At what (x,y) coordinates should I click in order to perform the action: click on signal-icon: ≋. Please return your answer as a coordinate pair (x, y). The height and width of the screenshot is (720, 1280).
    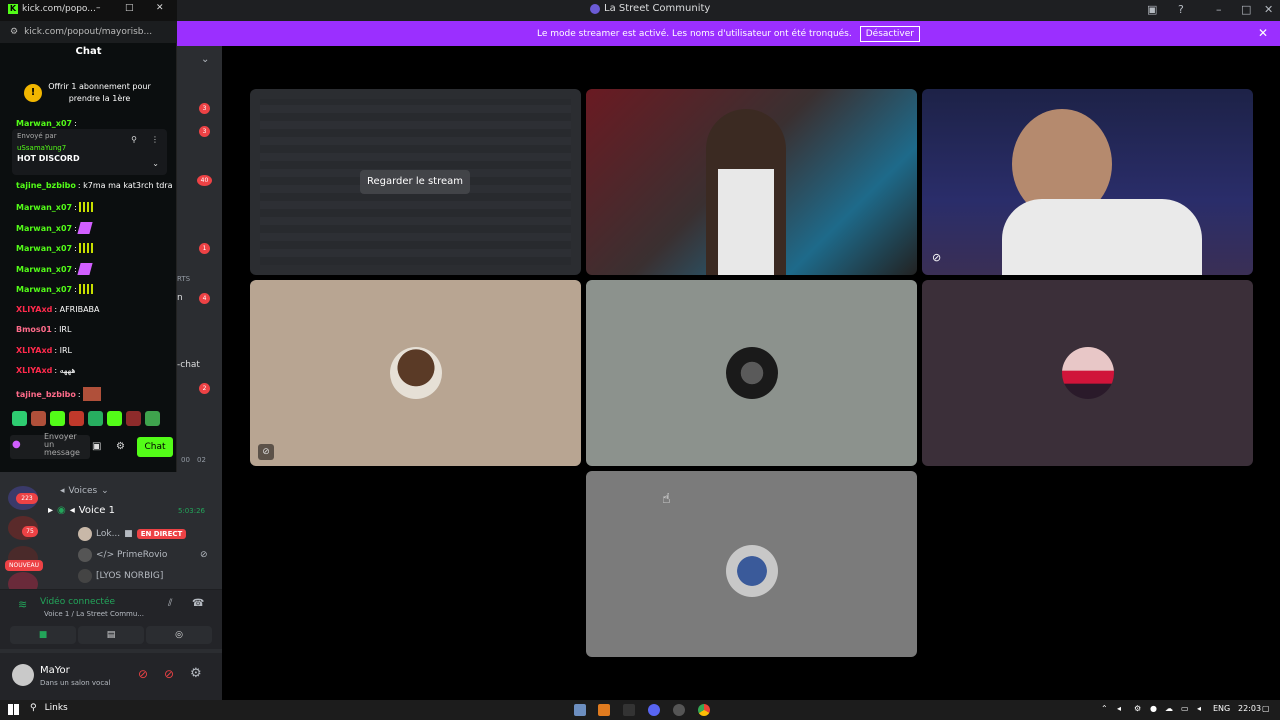
    Looking at the image, I should click on (22, 604).